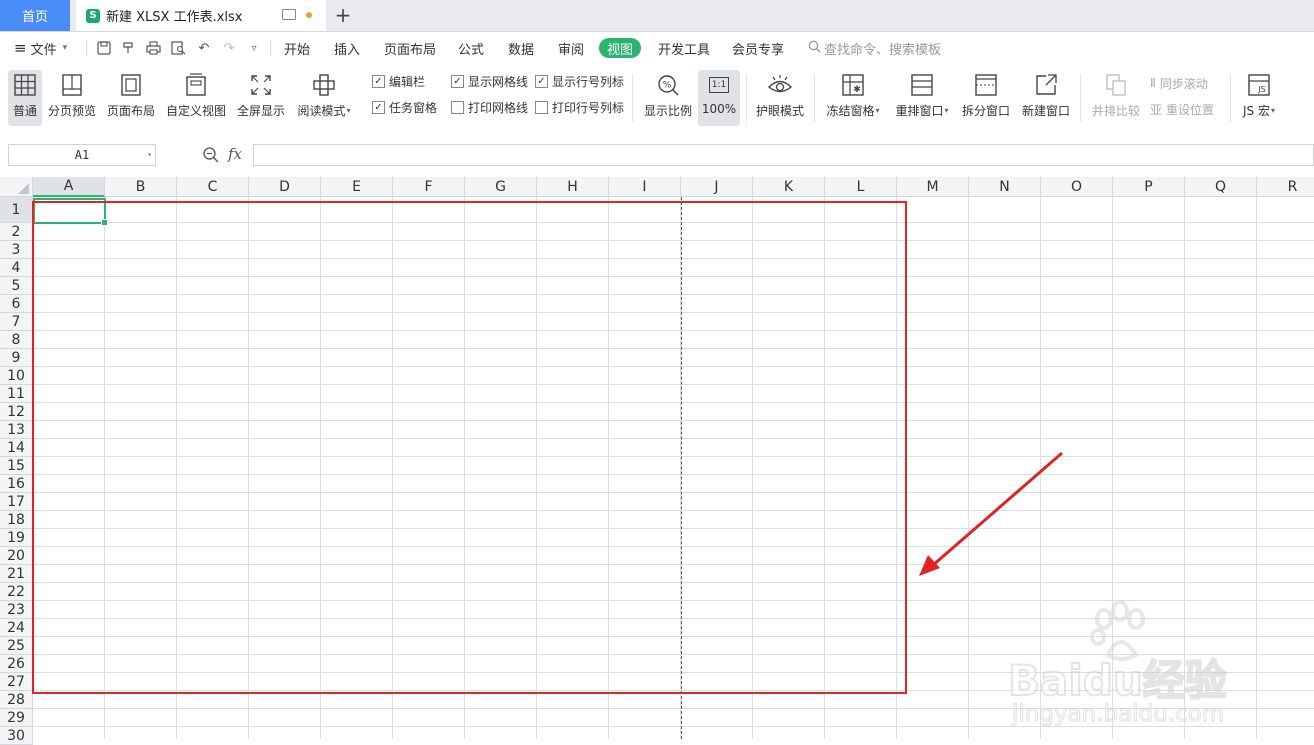  I want to click on column-header-c: C, so click(213, 187).